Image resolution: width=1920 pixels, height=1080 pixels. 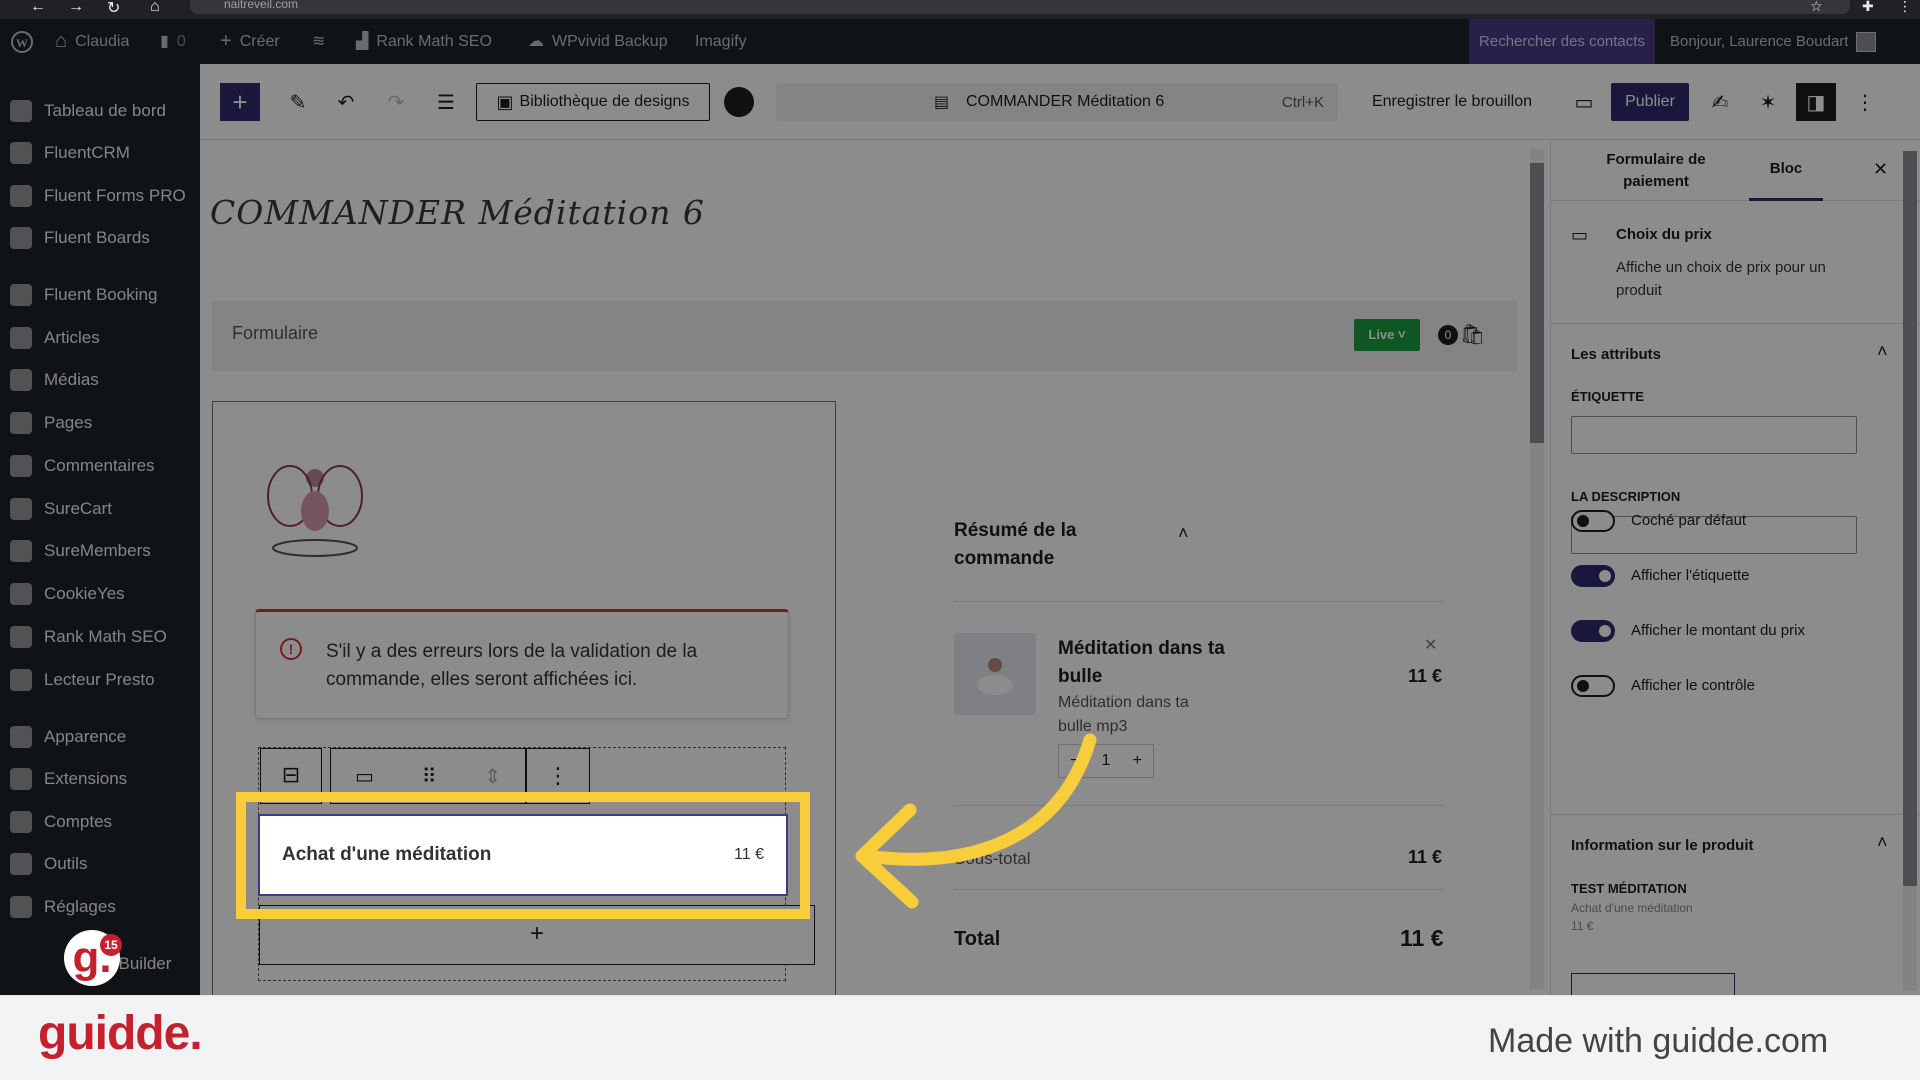 I want to click on sidebar-item-commentaires: Commentaires, so click(x=82, y=466).